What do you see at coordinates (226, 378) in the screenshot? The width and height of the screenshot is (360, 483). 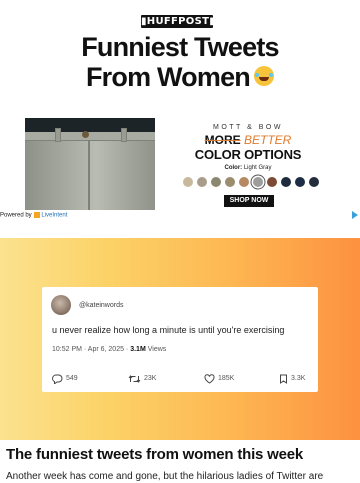 I see `like-count: 185K` at bounding box center [226, 378].